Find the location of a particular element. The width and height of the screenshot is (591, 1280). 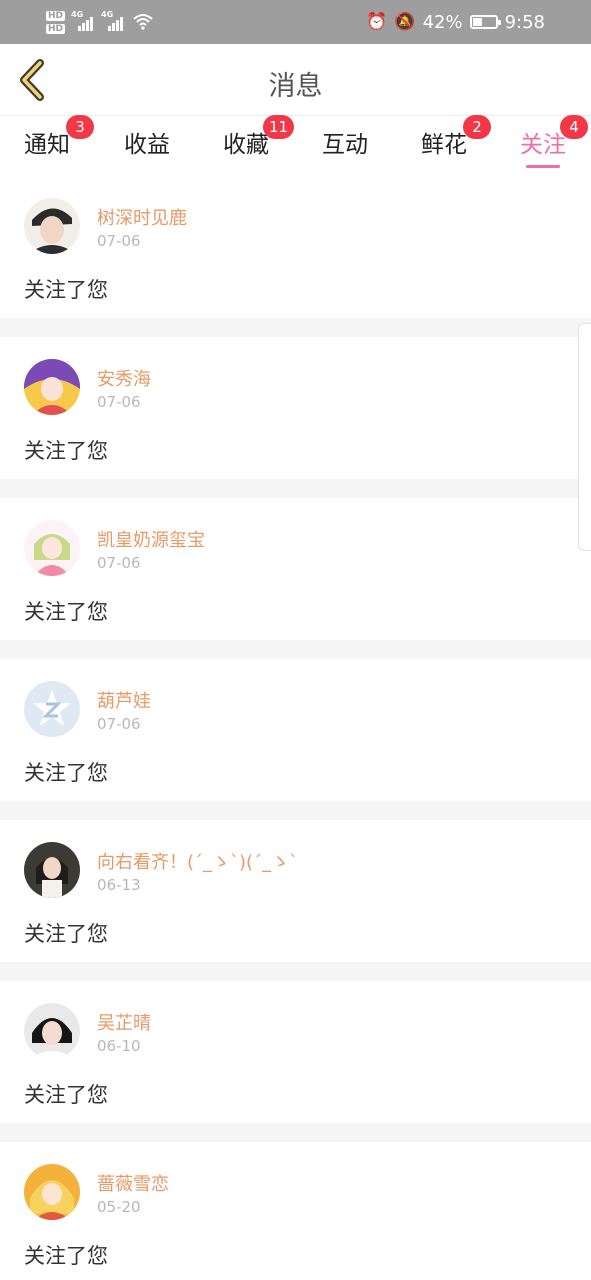

tab-flowers: 鲜花 2 is located at coordinates (450, 137).